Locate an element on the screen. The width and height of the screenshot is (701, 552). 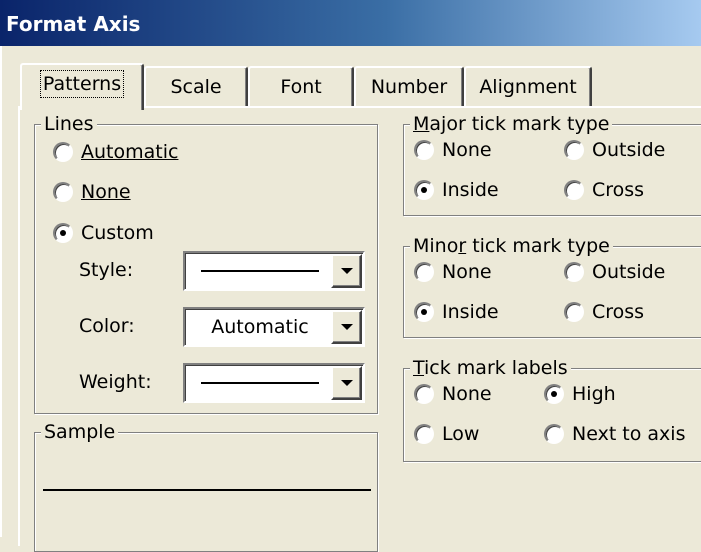
lines-custom-radio: Custom is located at coordinates (103, 233).